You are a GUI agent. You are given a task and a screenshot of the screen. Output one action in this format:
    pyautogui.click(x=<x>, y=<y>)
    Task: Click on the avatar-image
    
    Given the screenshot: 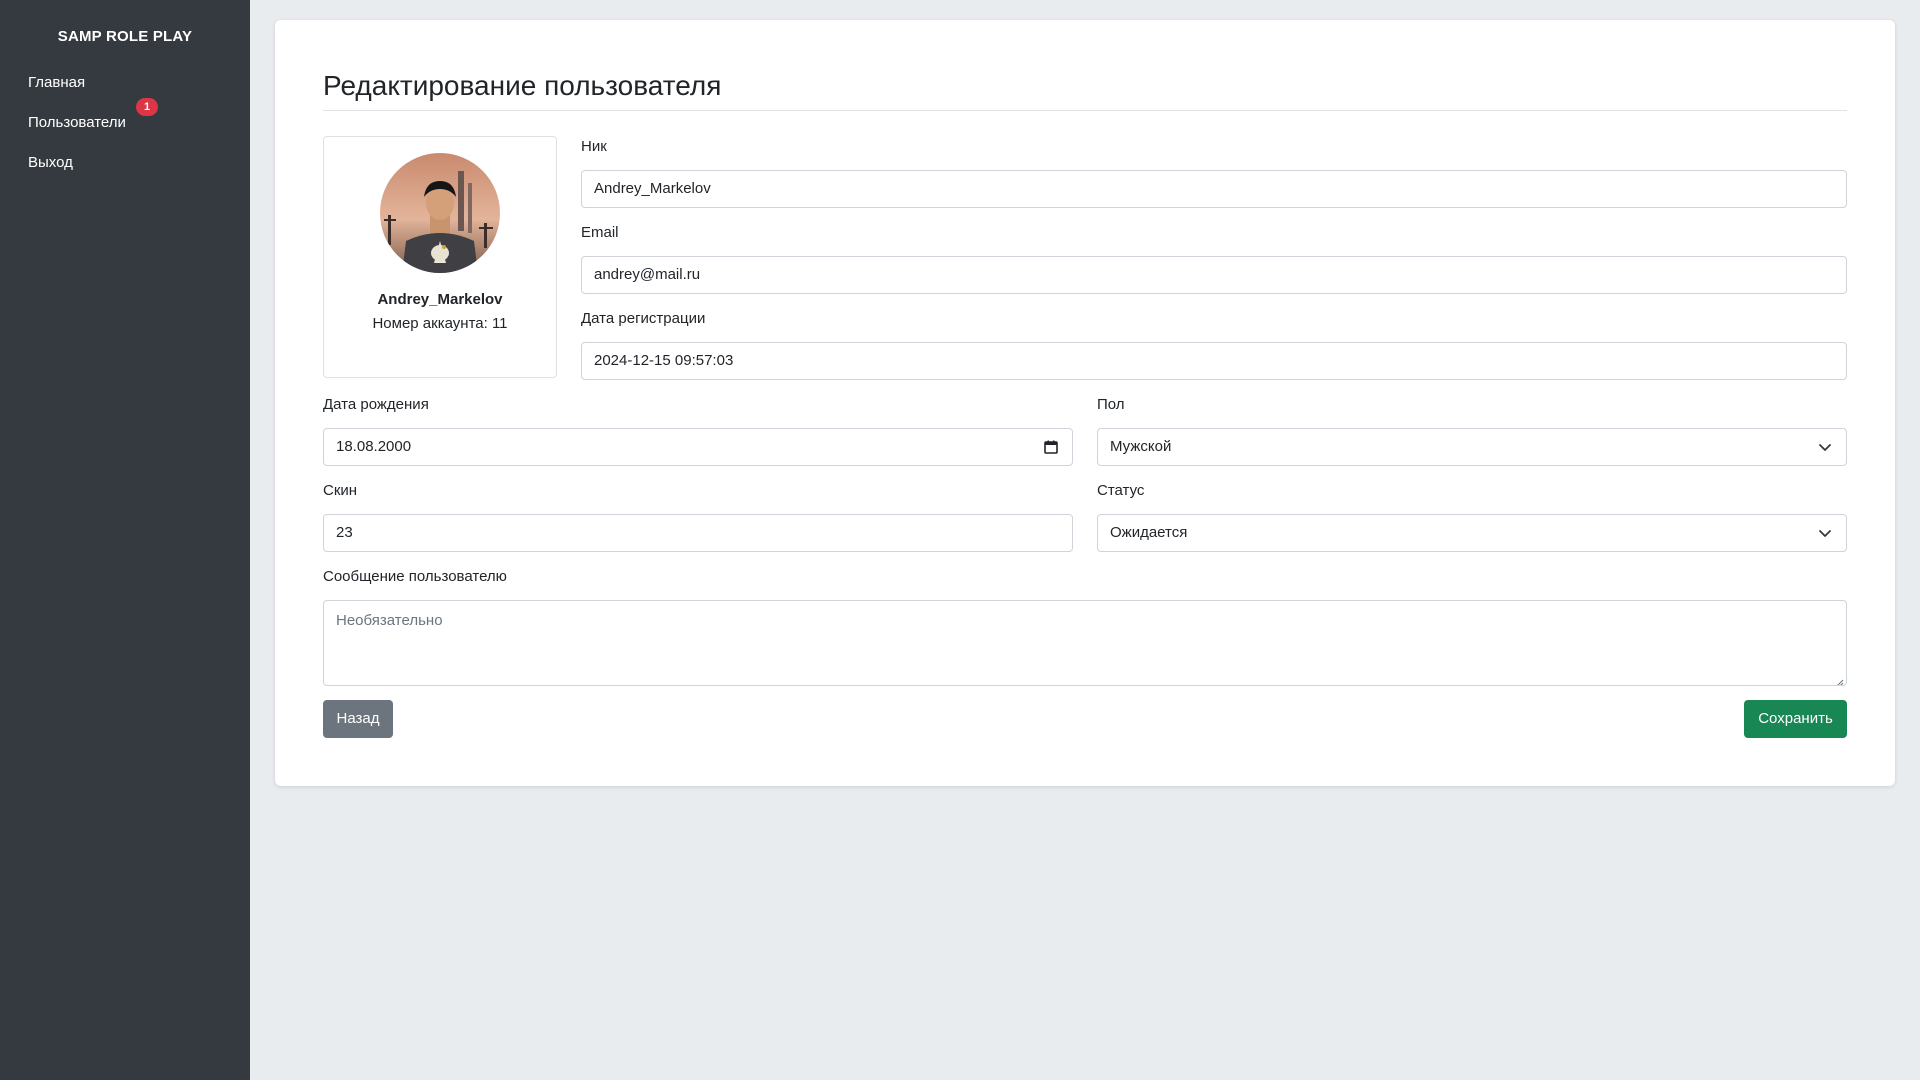 What is the action you would take?
    pyautogui.click(x=440, y=213)
    